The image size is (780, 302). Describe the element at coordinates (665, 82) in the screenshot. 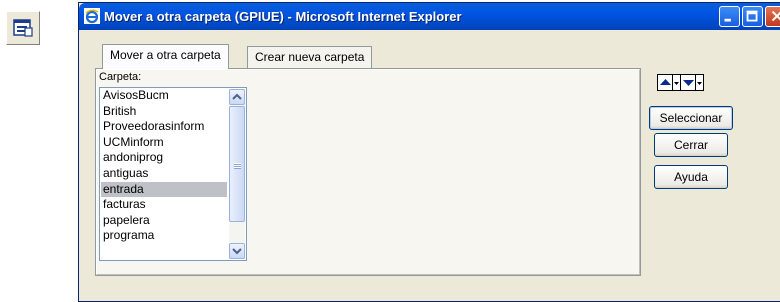

I see `move-up-icon` at that location.